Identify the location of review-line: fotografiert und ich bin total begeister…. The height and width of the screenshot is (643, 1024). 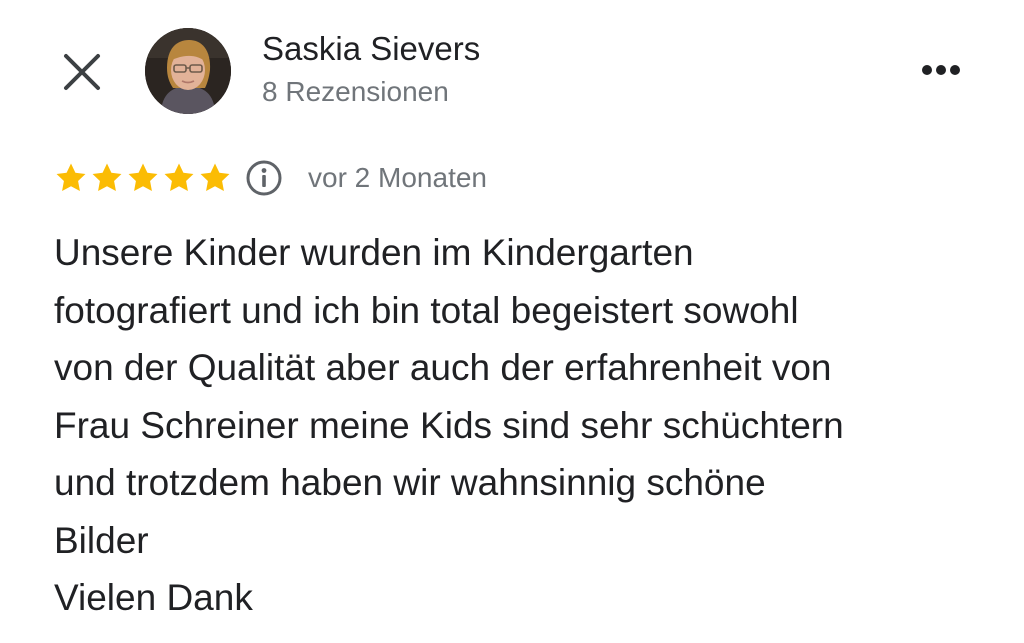
(426, 310).